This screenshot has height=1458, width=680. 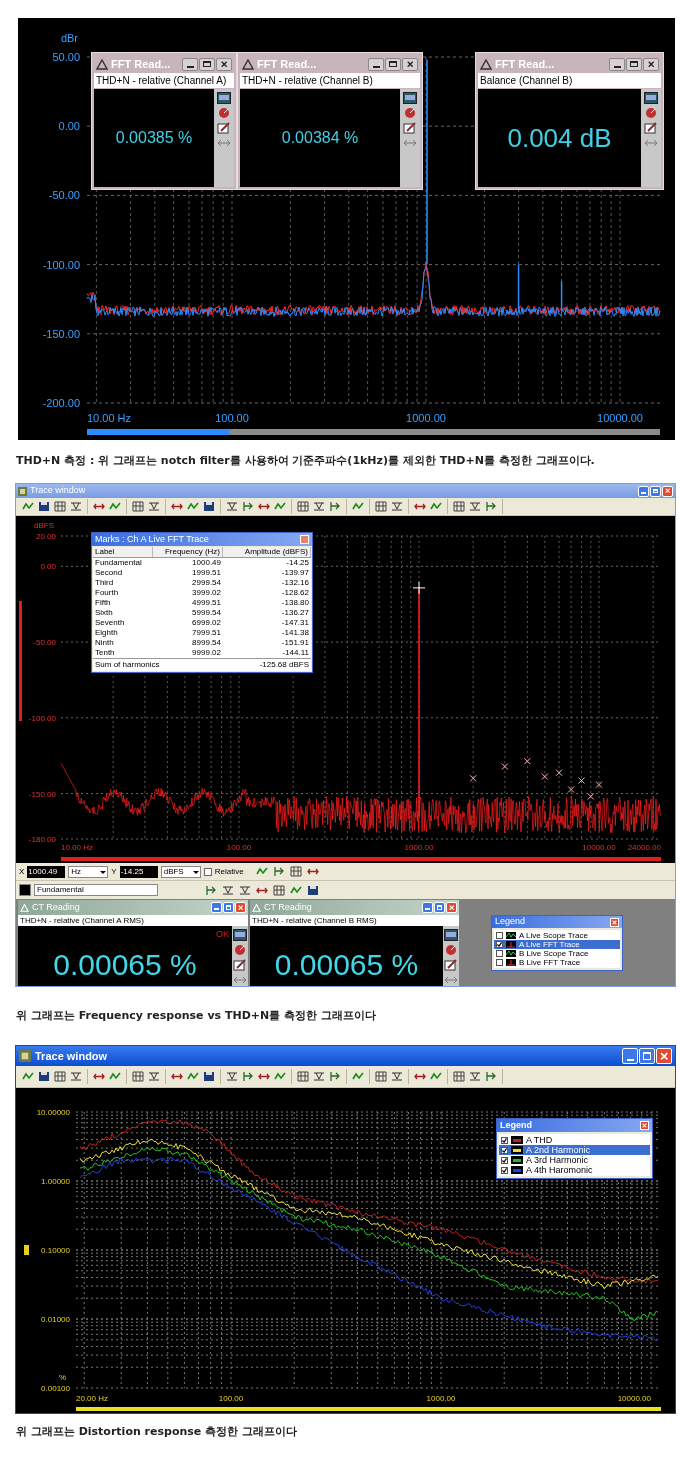 What do you see at coordinates (267, 552) in the screenshot?
I see `column-header: Amplitude (dBFS)` at bounding box center [267, 552].